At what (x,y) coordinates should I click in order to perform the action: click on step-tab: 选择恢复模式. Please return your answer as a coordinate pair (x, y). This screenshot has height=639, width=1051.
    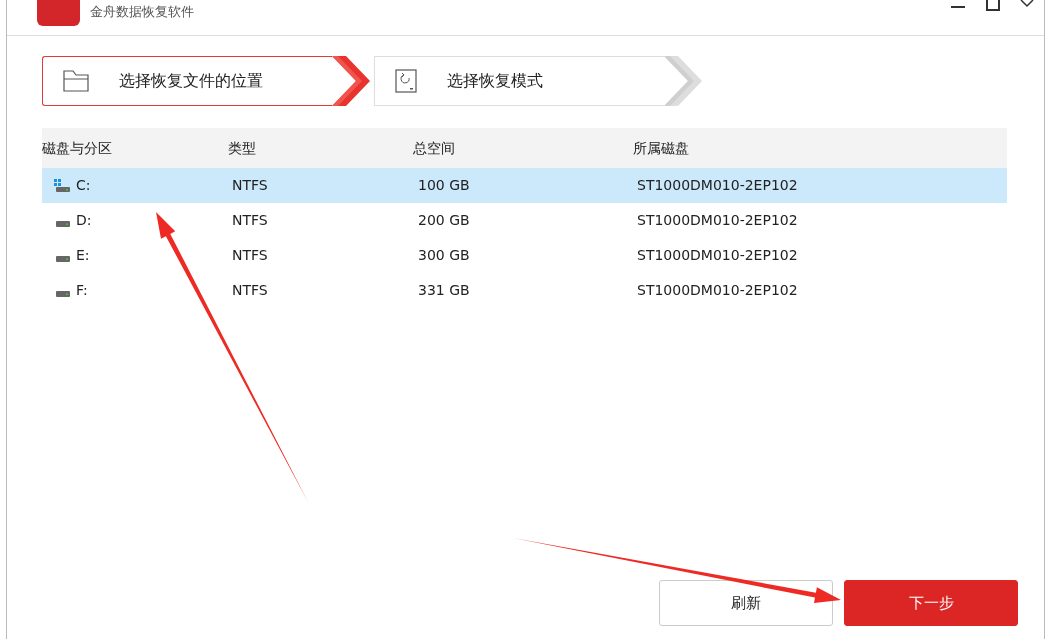
    Looking at the image, I should click on (519, 81).